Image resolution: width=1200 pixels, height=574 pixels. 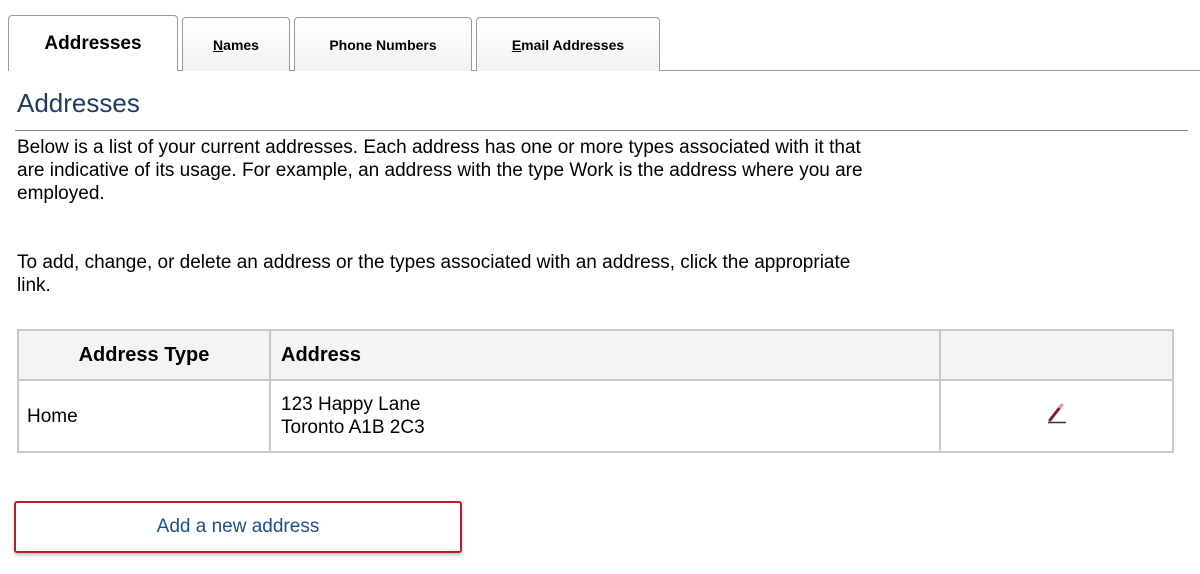 I want to click on action-cell, so click(x=1056, y=416).